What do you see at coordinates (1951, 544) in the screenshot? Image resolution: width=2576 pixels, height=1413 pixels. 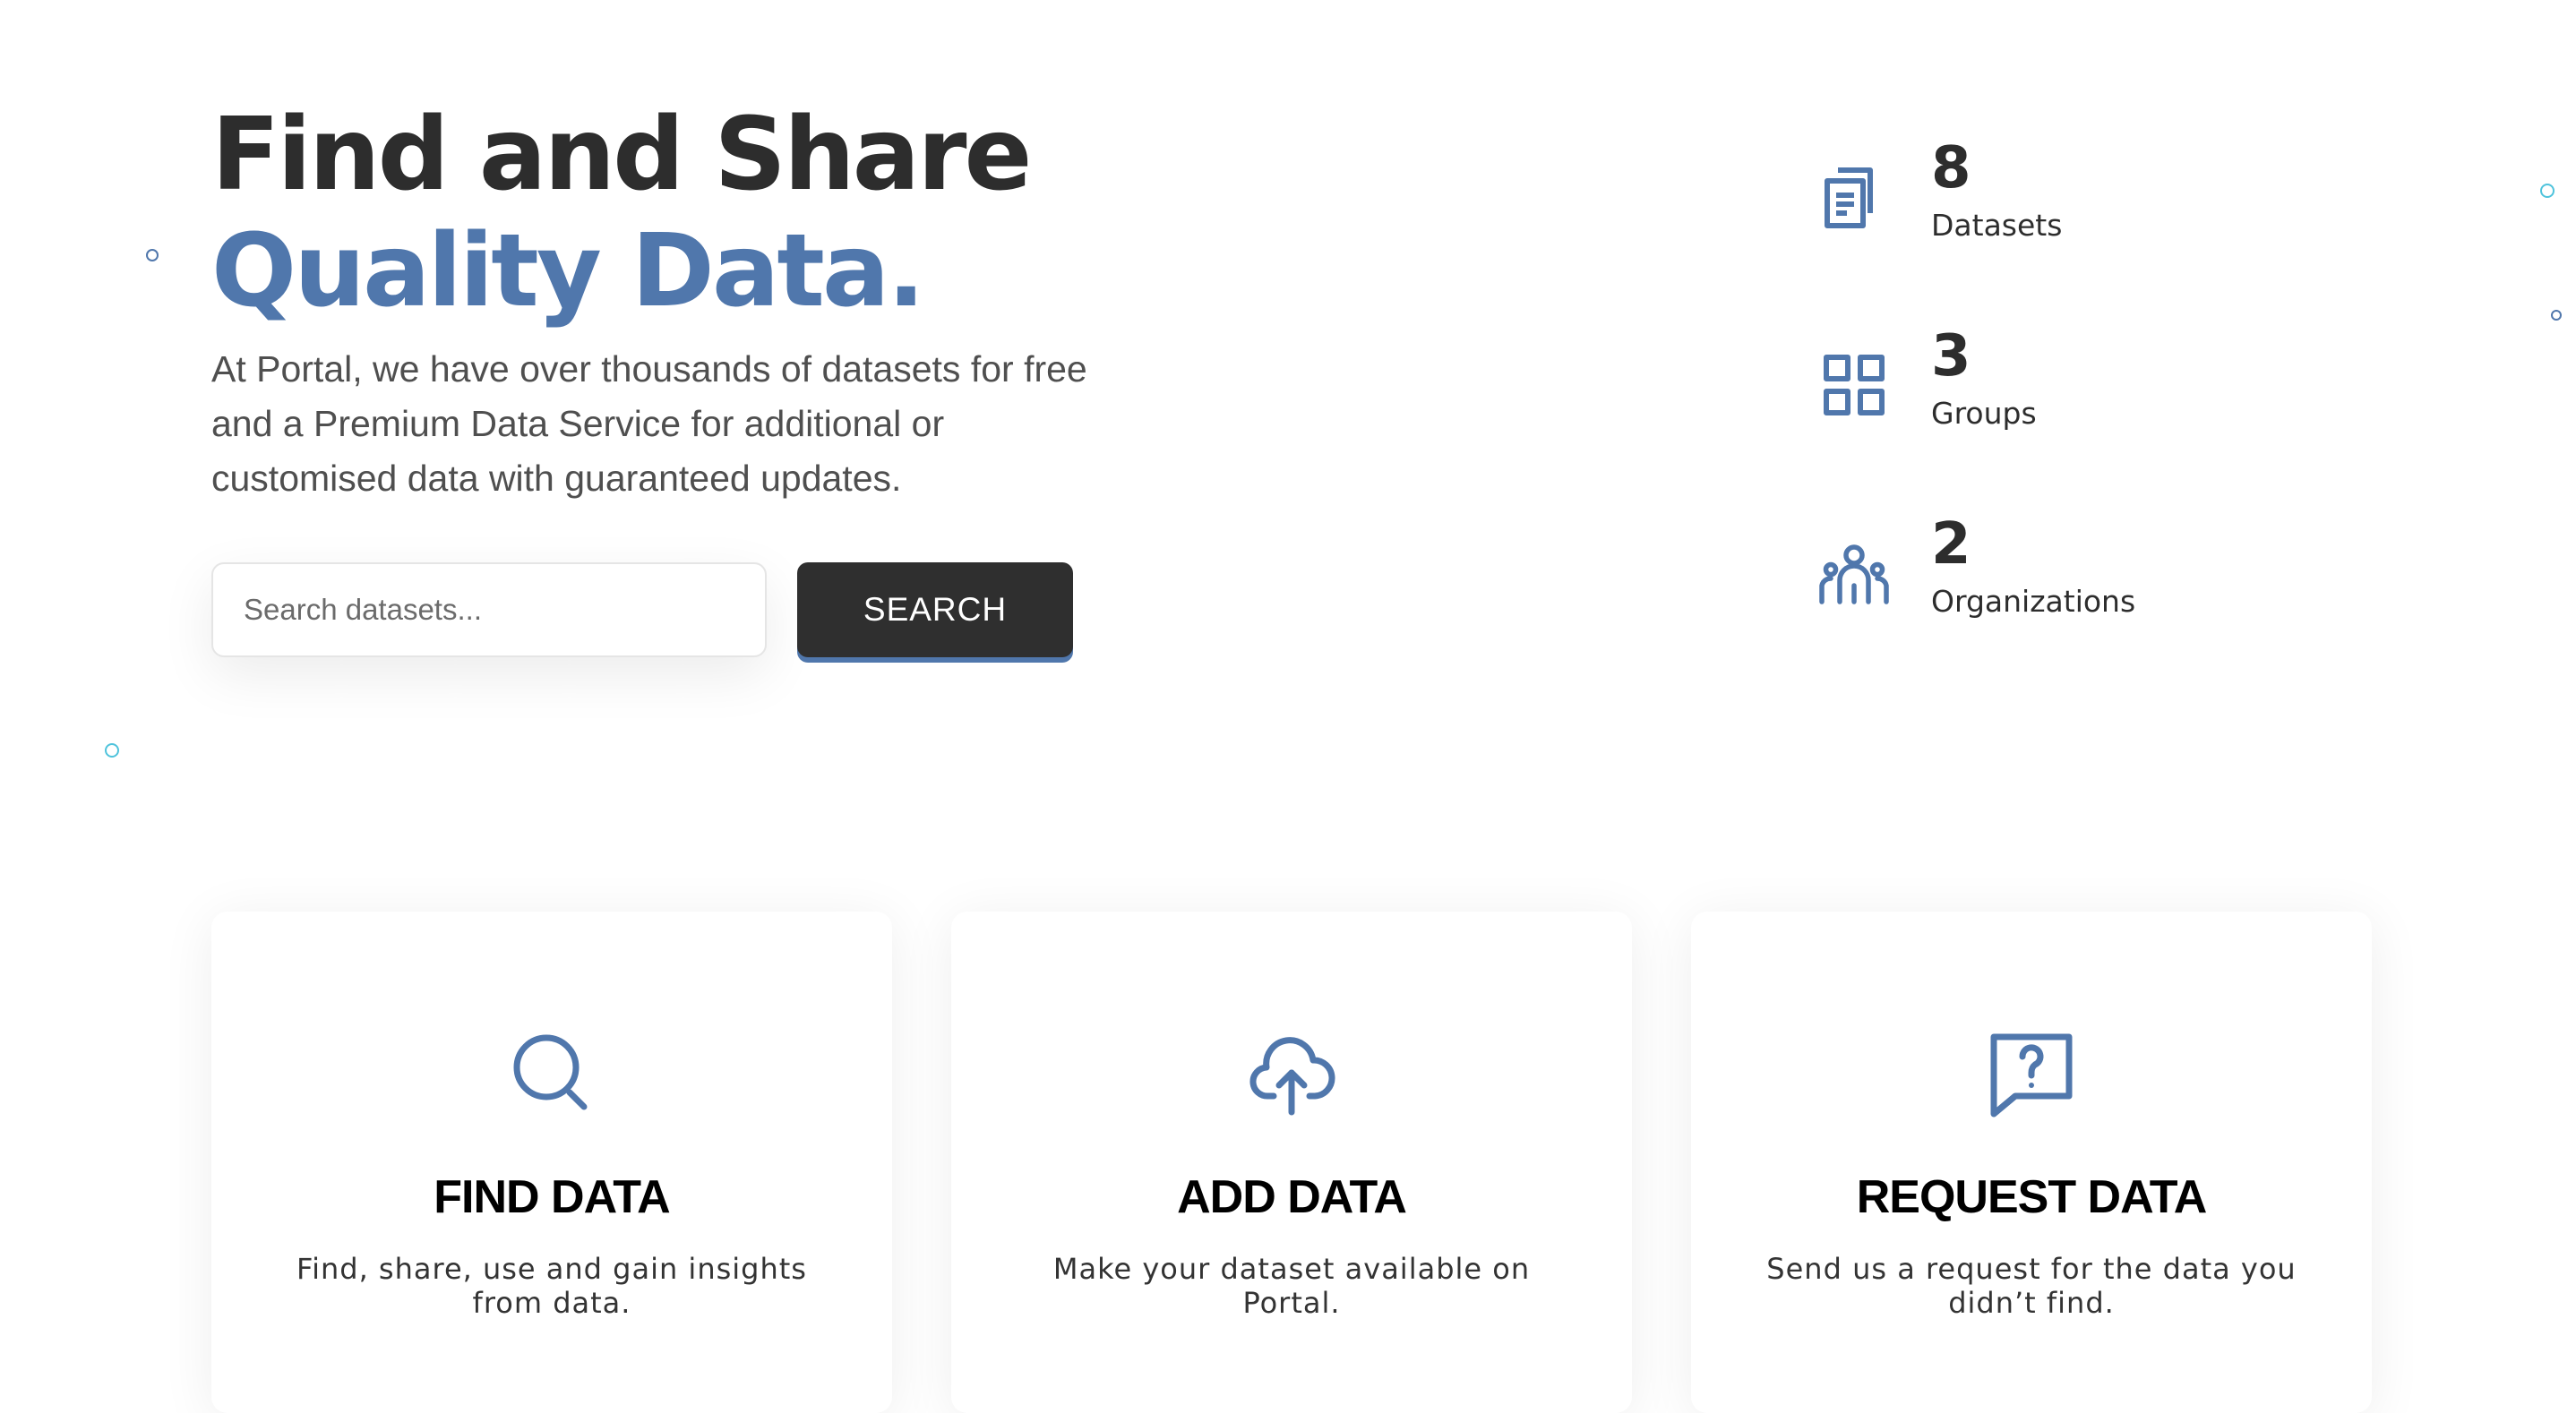 I see `stat-value: 2` at bounding box center [1951, 544].